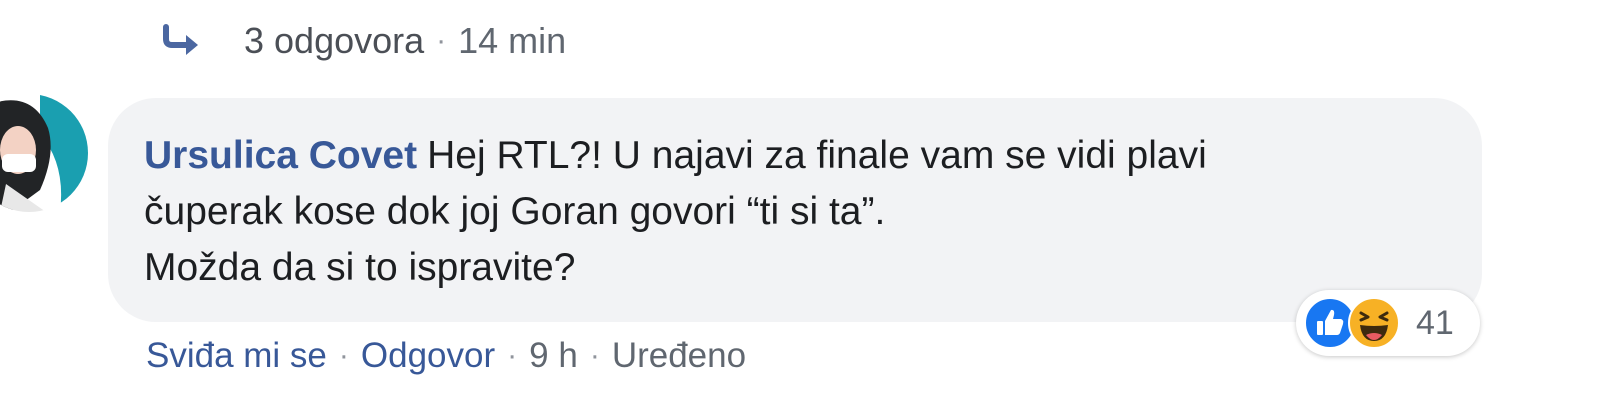  I want to click on reactions-summary: 41, so click(1388, 323).